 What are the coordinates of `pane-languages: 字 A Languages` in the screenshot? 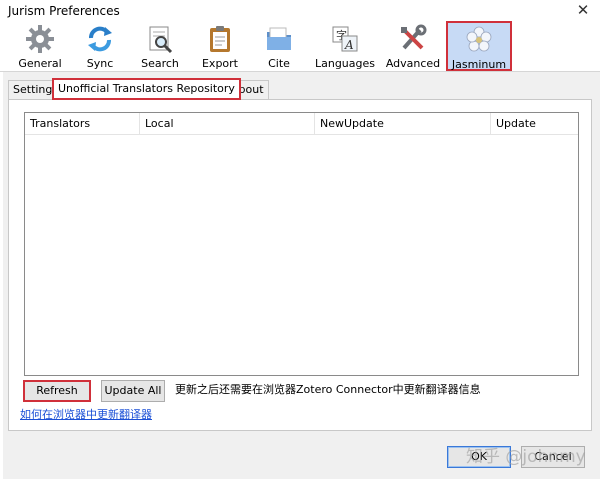 It's located at (345, 47).